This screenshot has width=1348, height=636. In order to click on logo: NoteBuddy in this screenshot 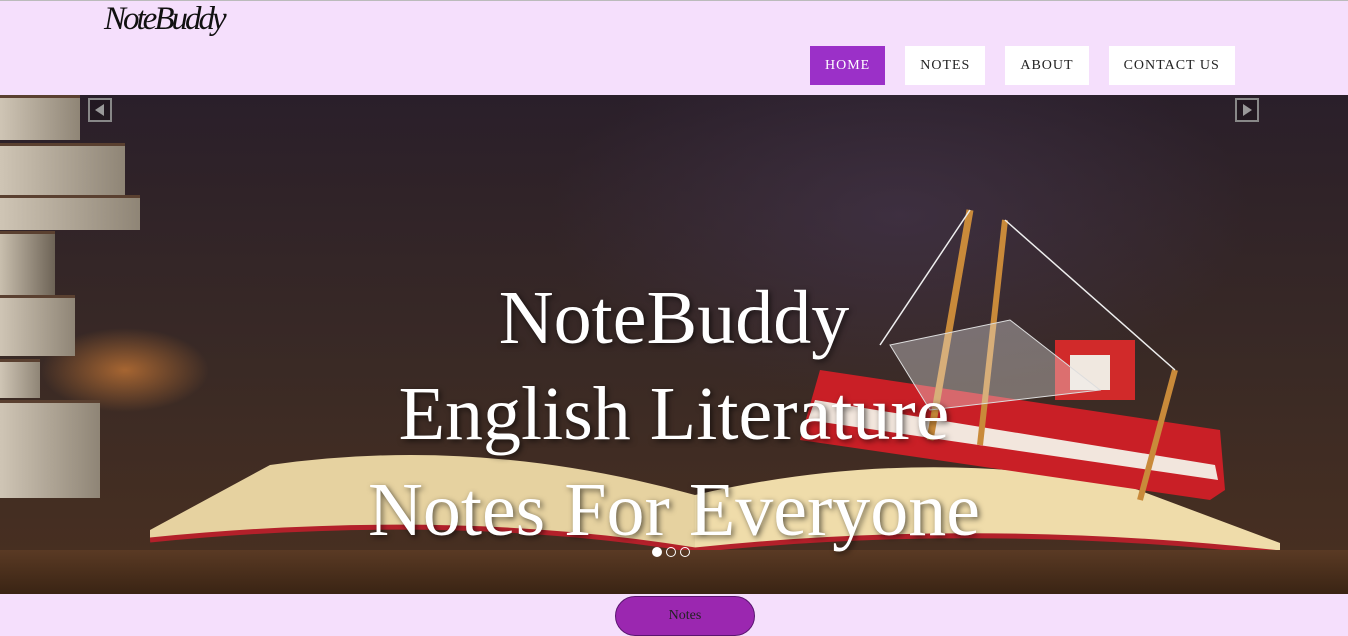, I will do `click(165, 19)`.